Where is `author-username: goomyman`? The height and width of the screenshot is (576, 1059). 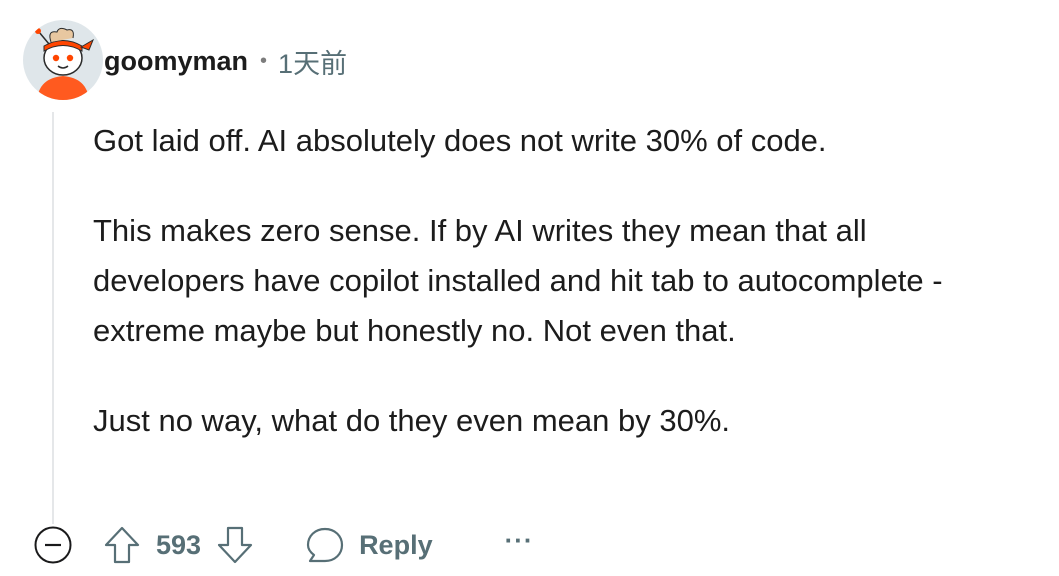
author-username: goomyman is located at coordinates (176, 61).